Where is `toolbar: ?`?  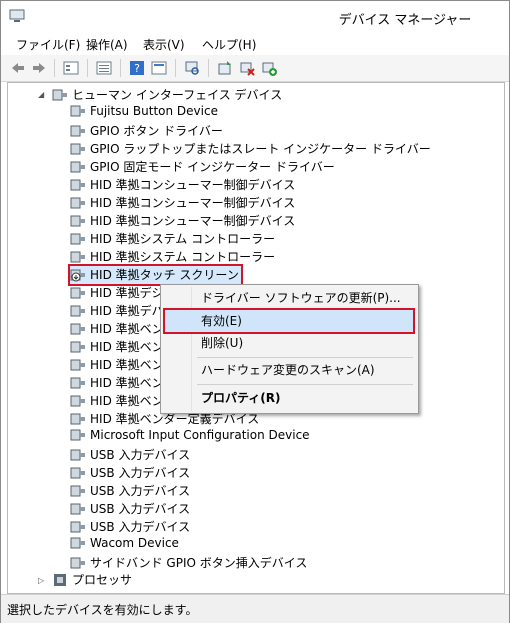 toolbar: ? is located at coordinates (255, 68).